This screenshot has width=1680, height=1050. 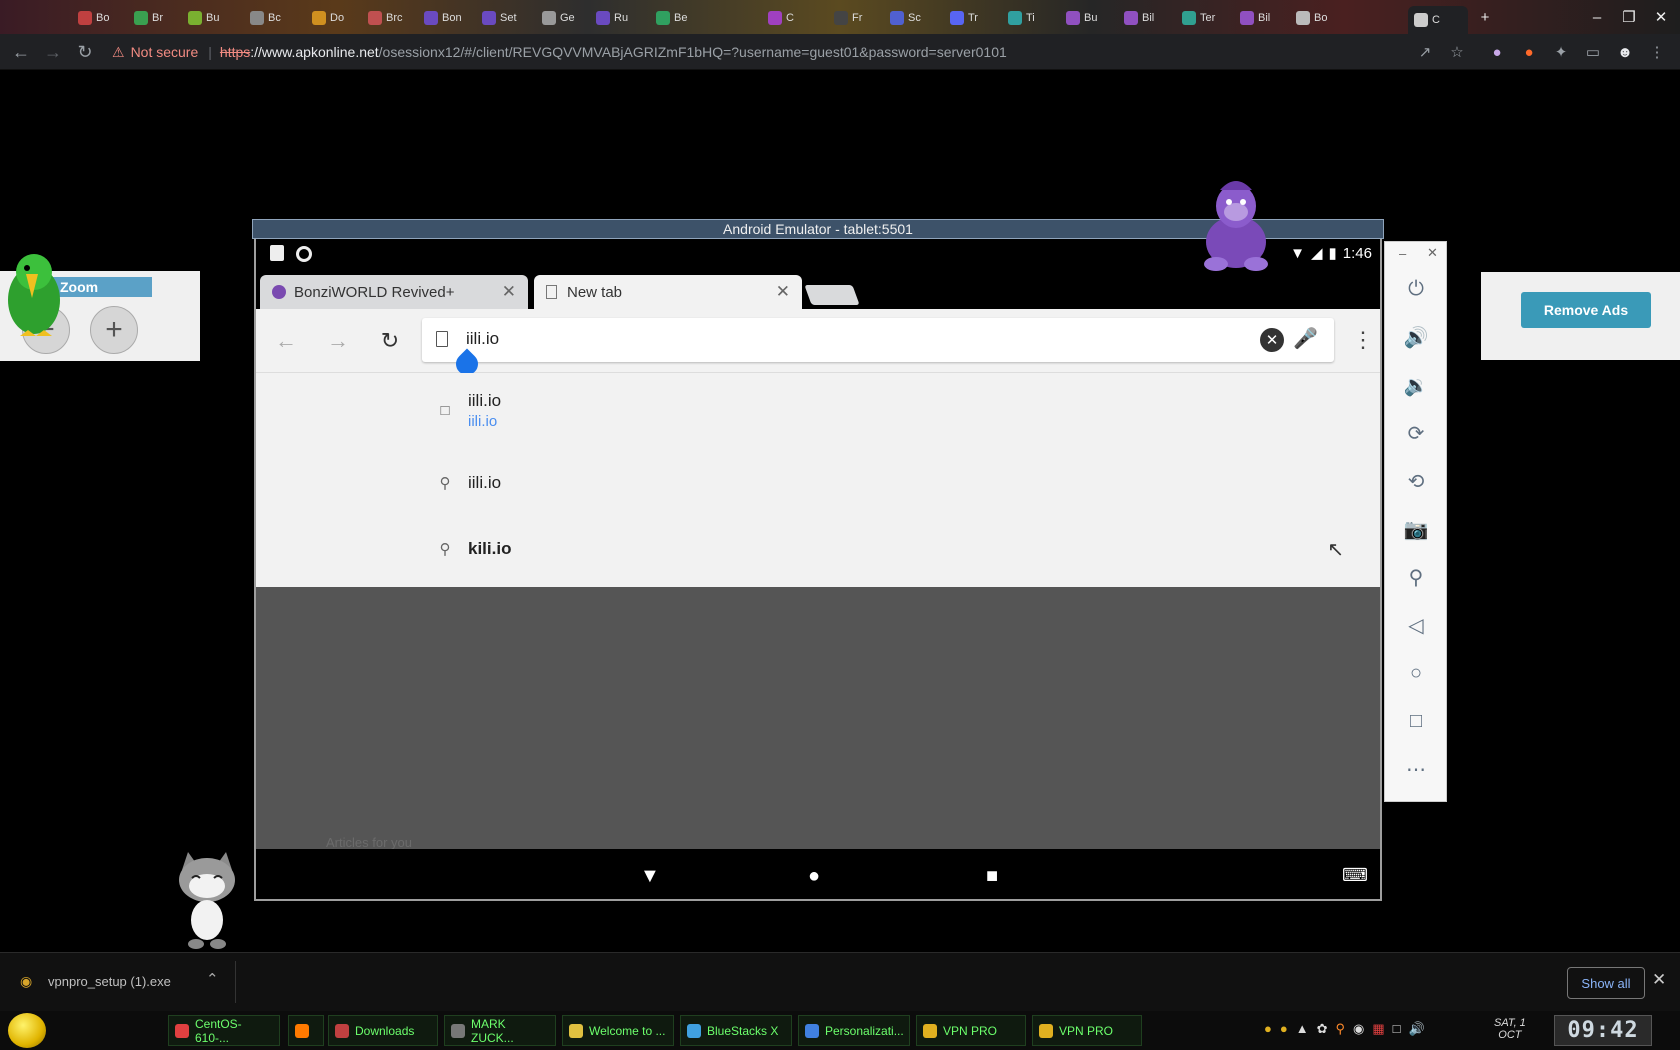 I want to click on panel-close-icon: ✕, so click(x=1432, y=253).